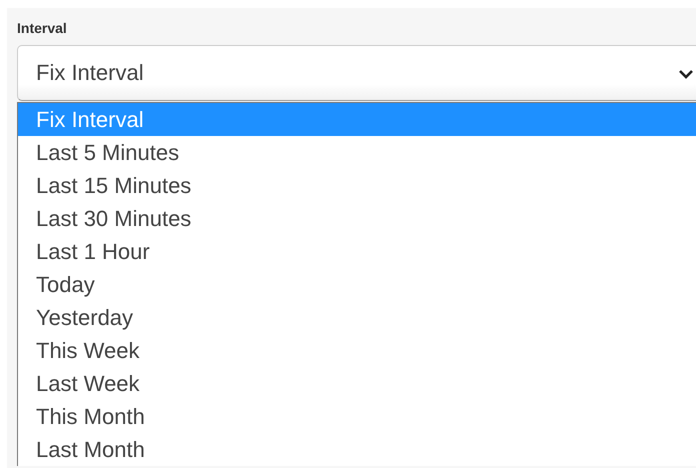  Describe the element at coordinates (357, 218) in the screenshot. I see `dropdown-option: Last 30 Minutes` at that location.